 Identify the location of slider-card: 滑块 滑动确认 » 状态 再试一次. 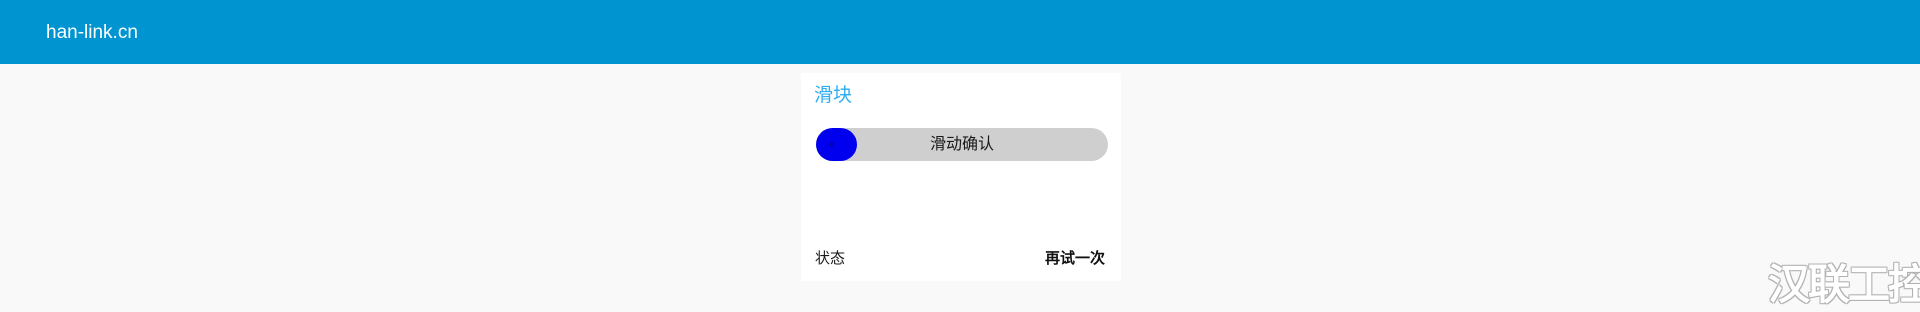
(961, 177).